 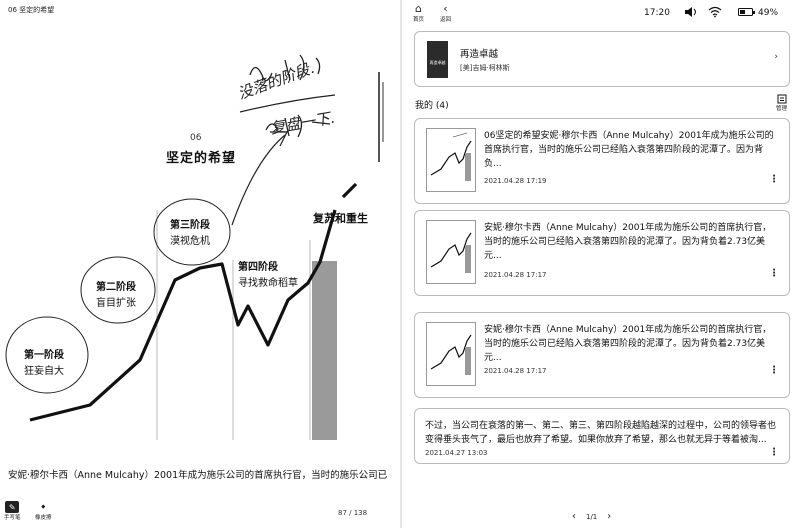 What do you see at coordinates (446, 20) in the screenshot?
I see `back-label: 返回` at bounding box center [446, 20].